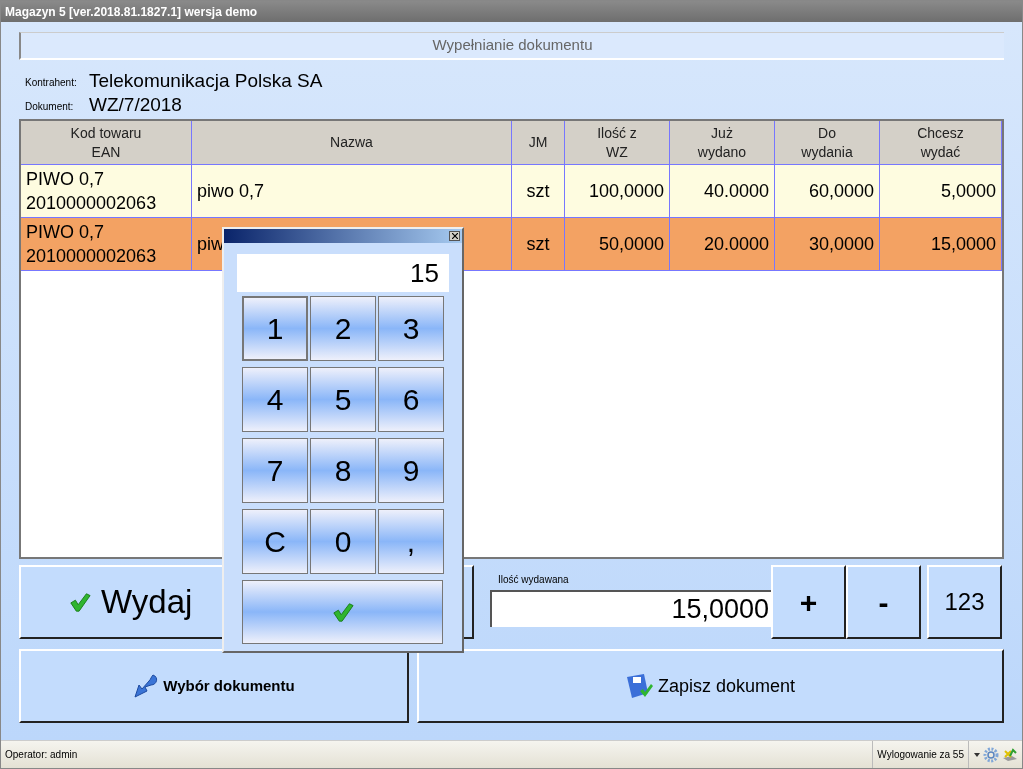  I want to click on column-header: Chcesz wydać, so click(941, 142).